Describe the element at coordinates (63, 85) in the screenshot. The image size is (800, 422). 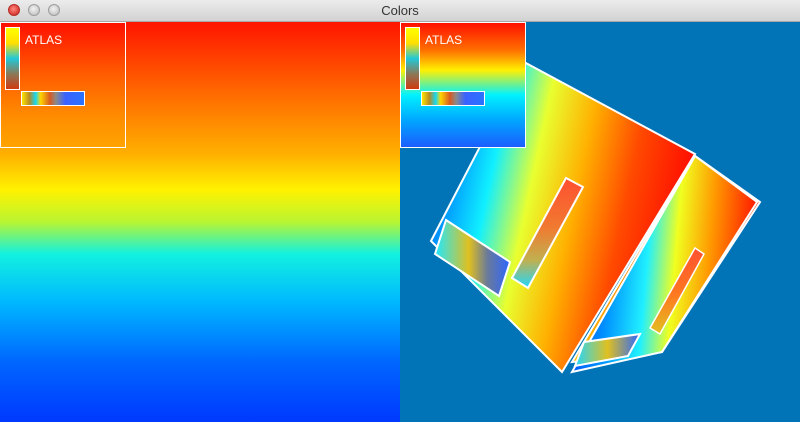
I see `atlas-thumbnail-left: ATLAS` at that location.